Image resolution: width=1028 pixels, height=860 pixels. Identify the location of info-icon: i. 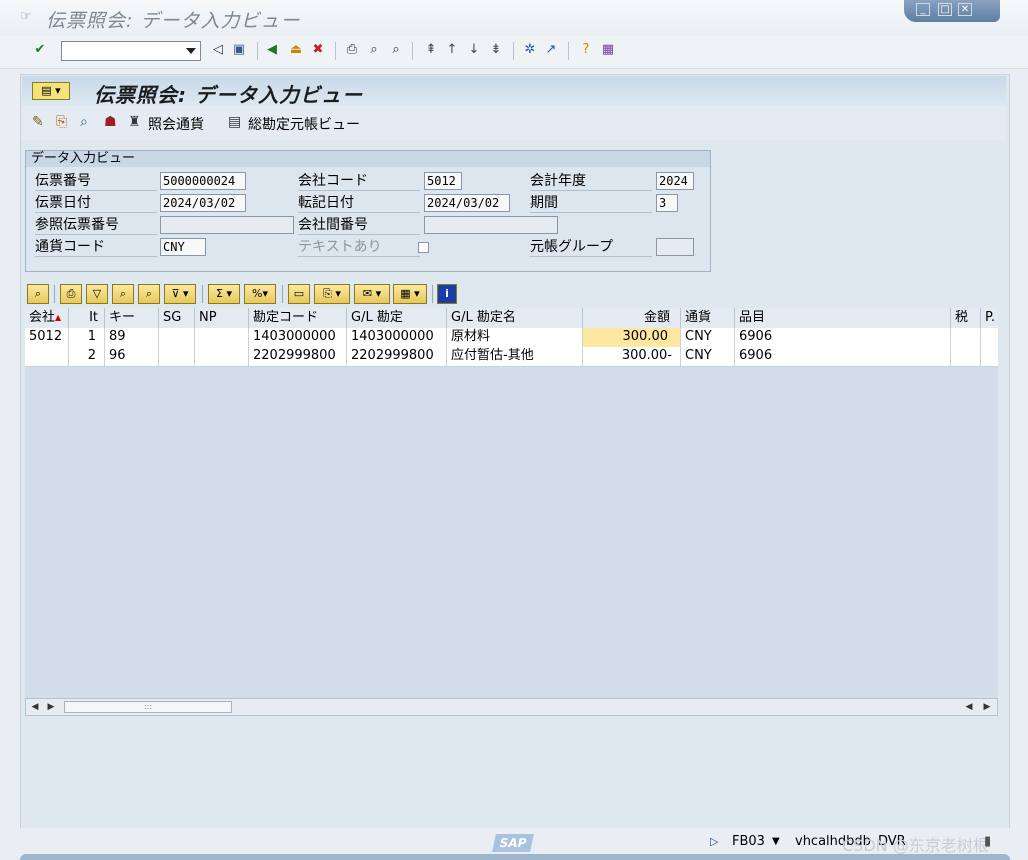
(447, 294).